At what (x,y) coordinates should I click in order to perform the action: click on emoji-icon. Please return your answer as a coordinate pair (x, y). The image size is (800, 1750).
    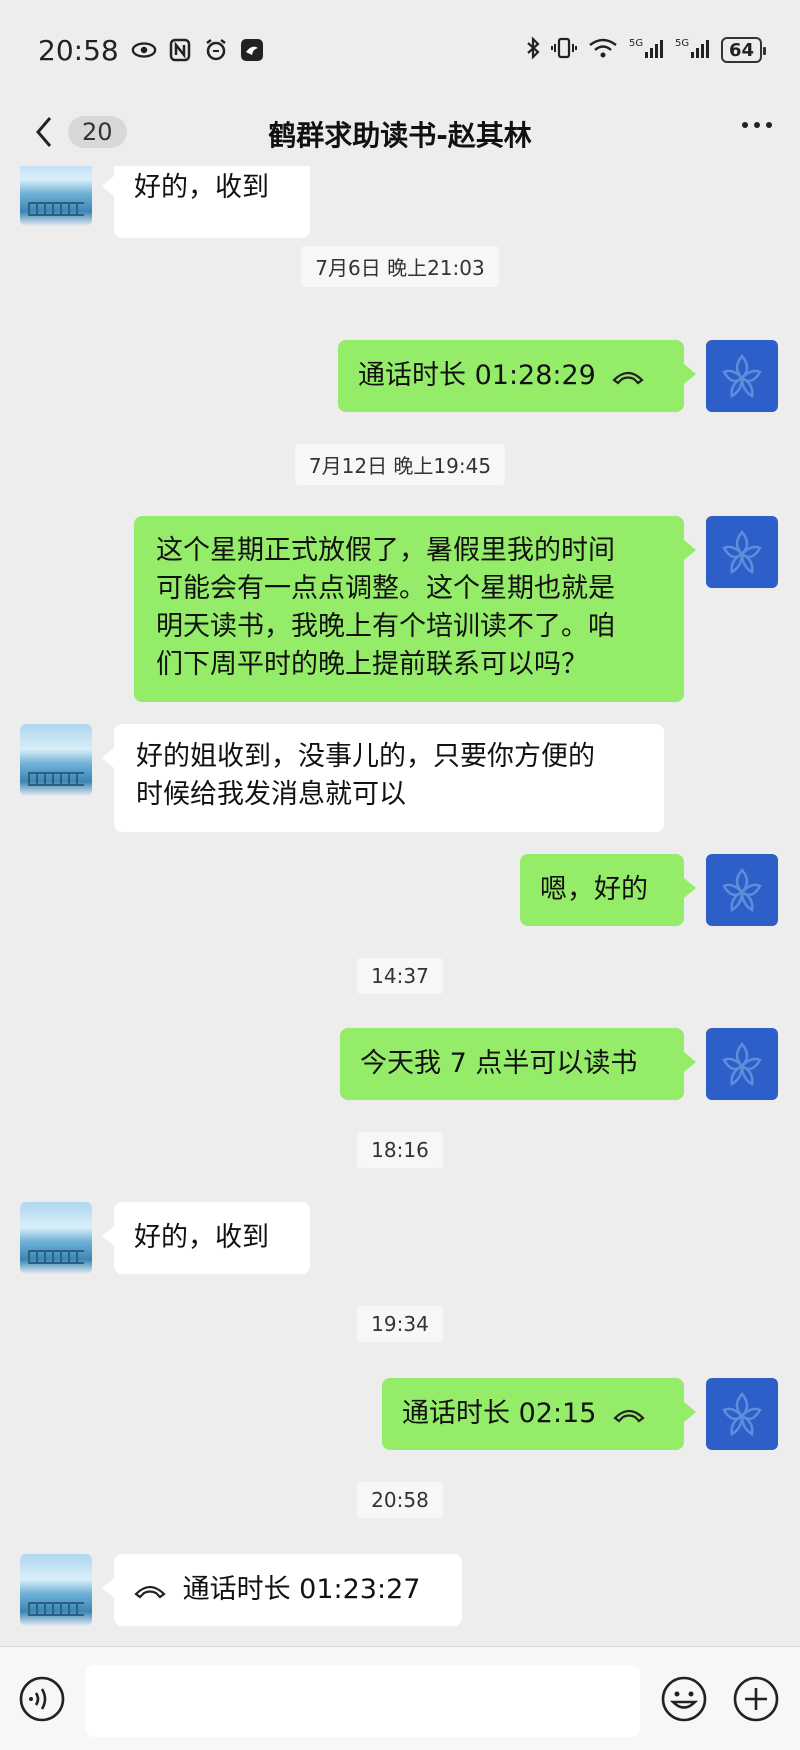
    Looking at the image, I should click on (684, 1699).